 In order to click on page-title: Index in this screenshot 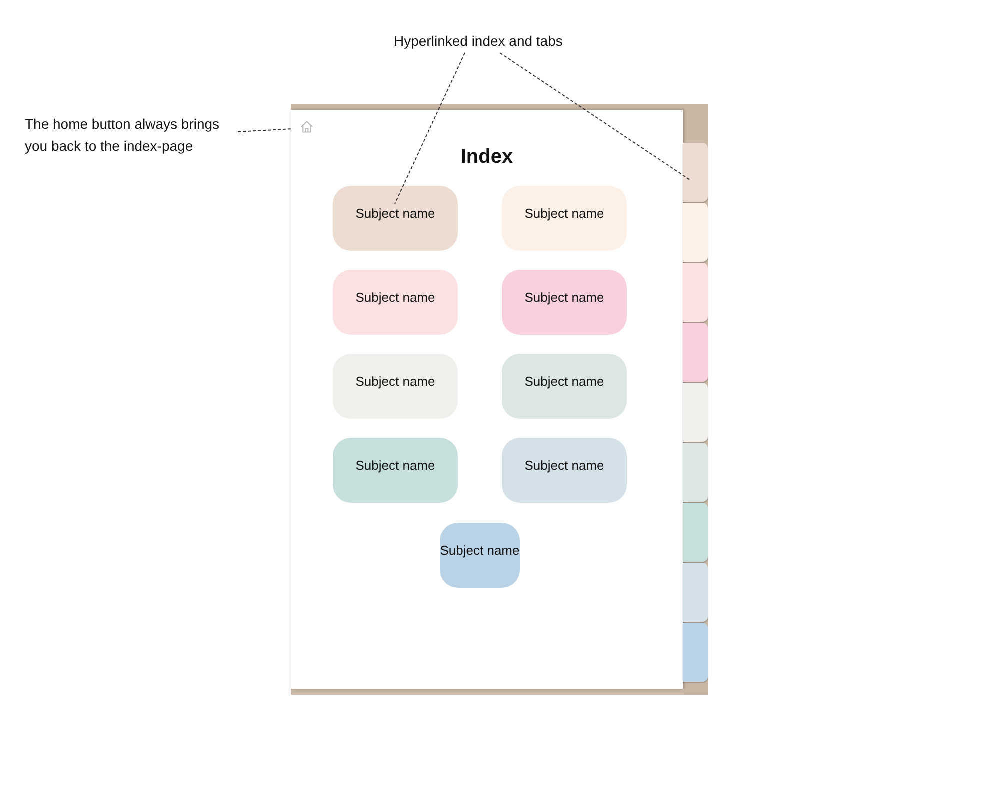, I will do `click(487, 157)`.